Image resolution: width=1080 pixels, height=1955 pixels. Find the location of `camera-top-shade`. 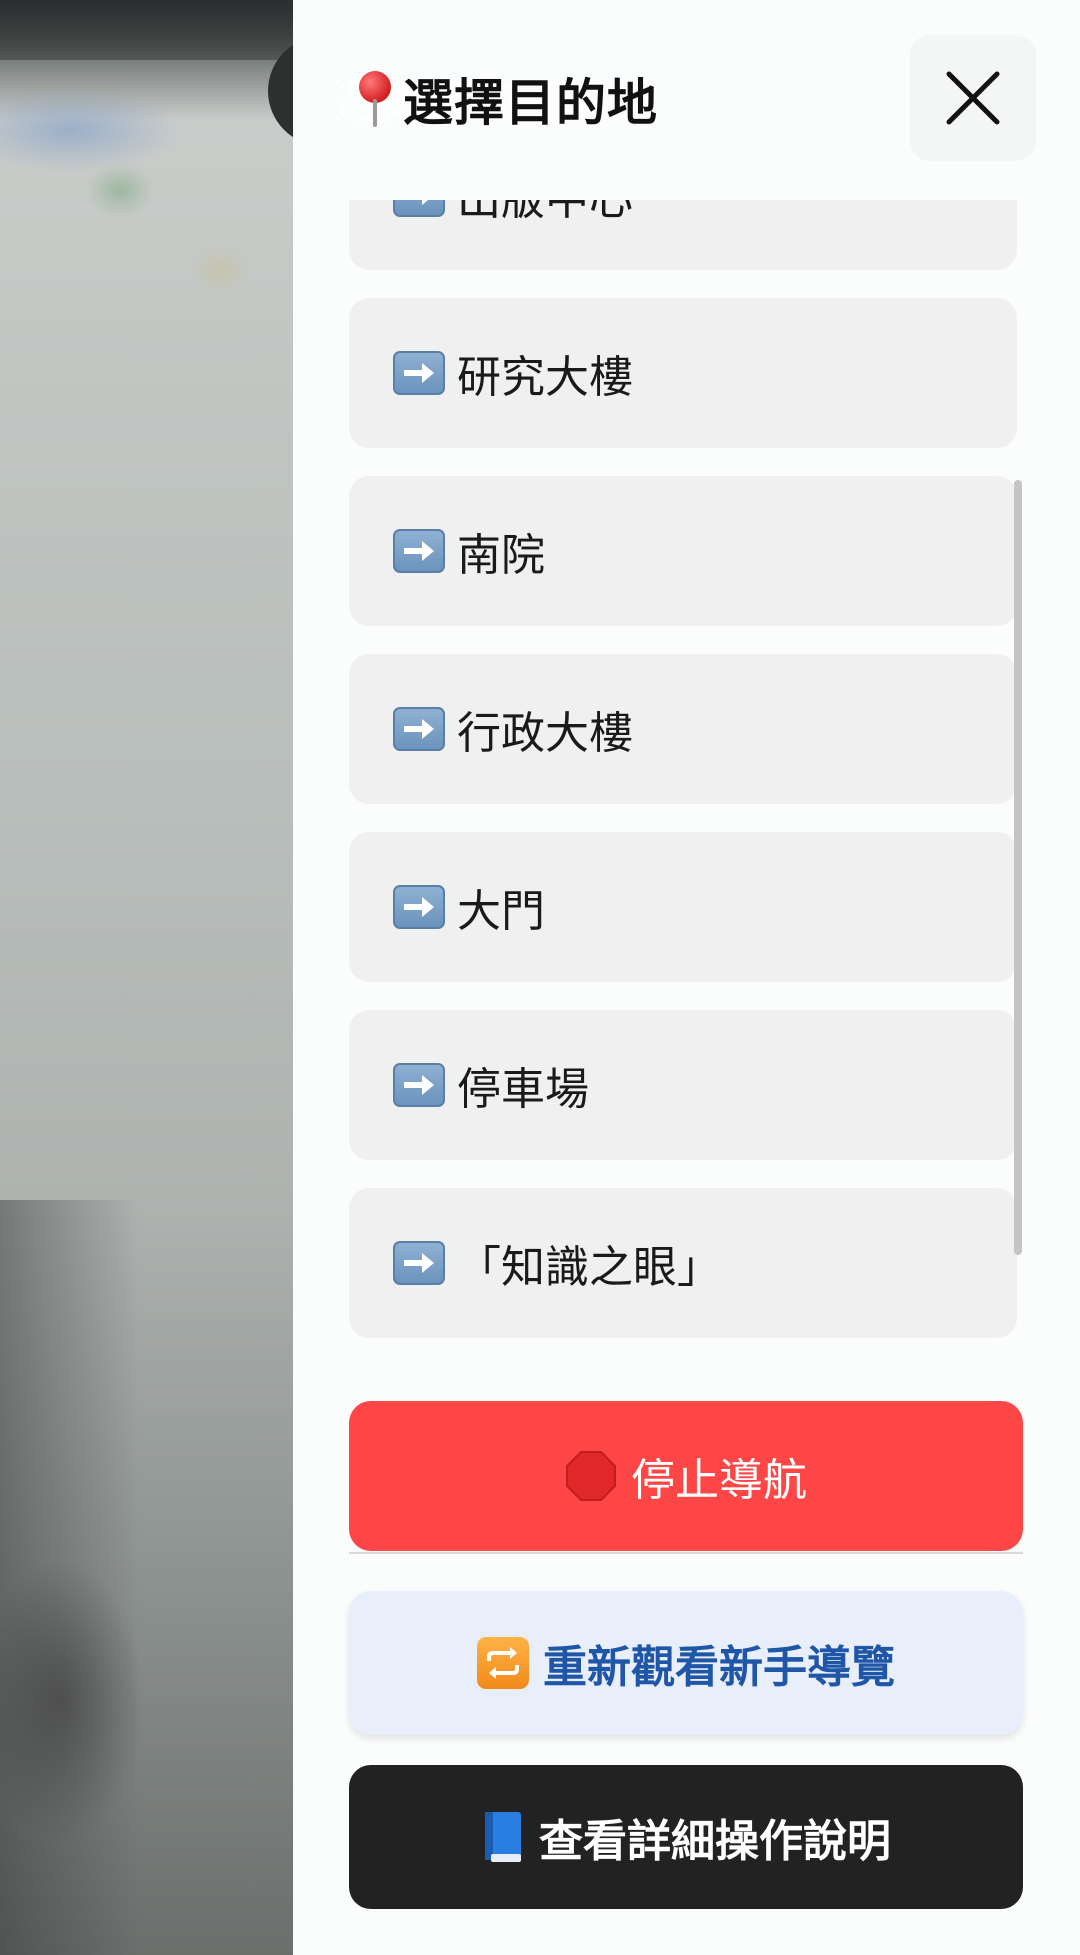

camera-top-shade is located at coordinates (150, 30).